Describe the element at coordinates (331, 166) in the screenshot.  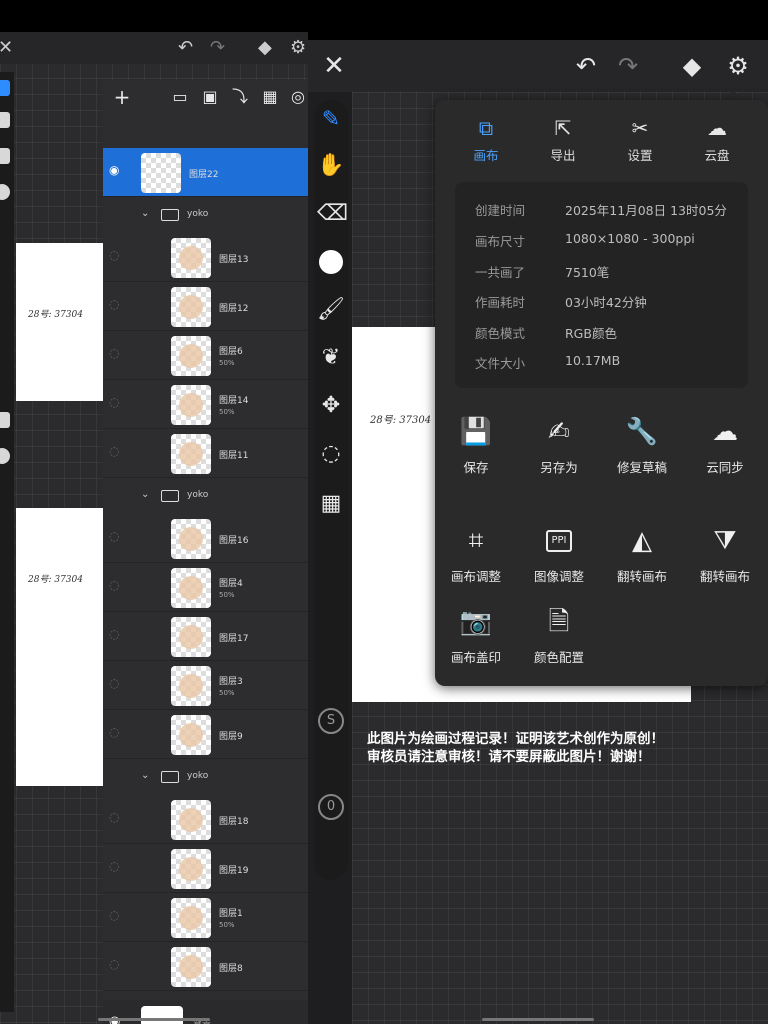
I see `smudge-tool-icon: ✋` at that location.